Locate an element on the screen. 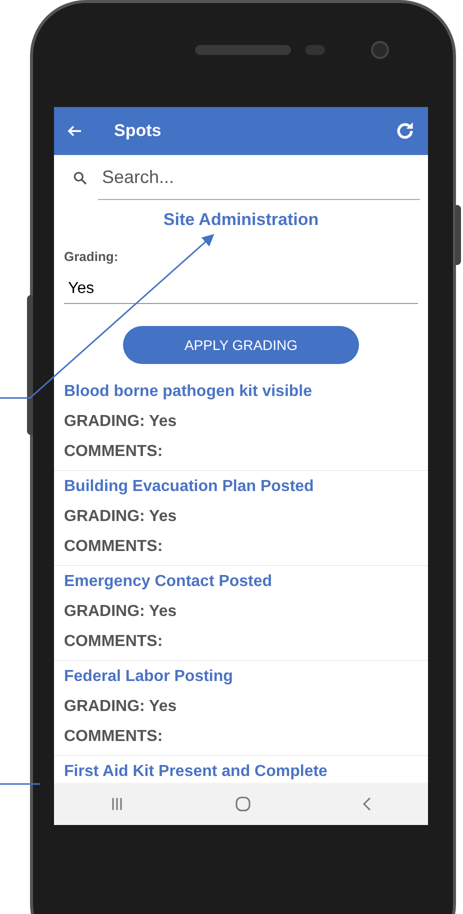 This screenshot has height=914, width=463. refresh-icon is located at coordinates (405, 131).